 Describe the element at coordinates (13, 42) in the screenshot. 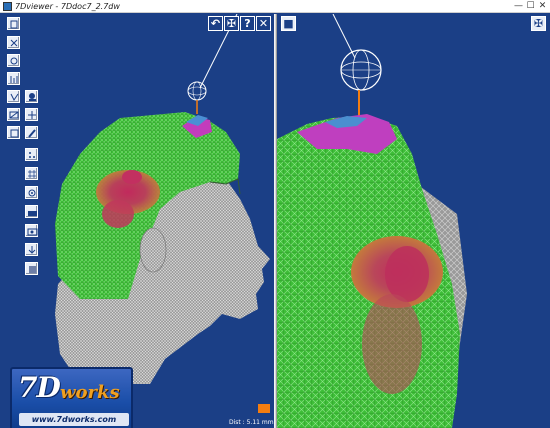

I see `select-tool-icon` at that location.